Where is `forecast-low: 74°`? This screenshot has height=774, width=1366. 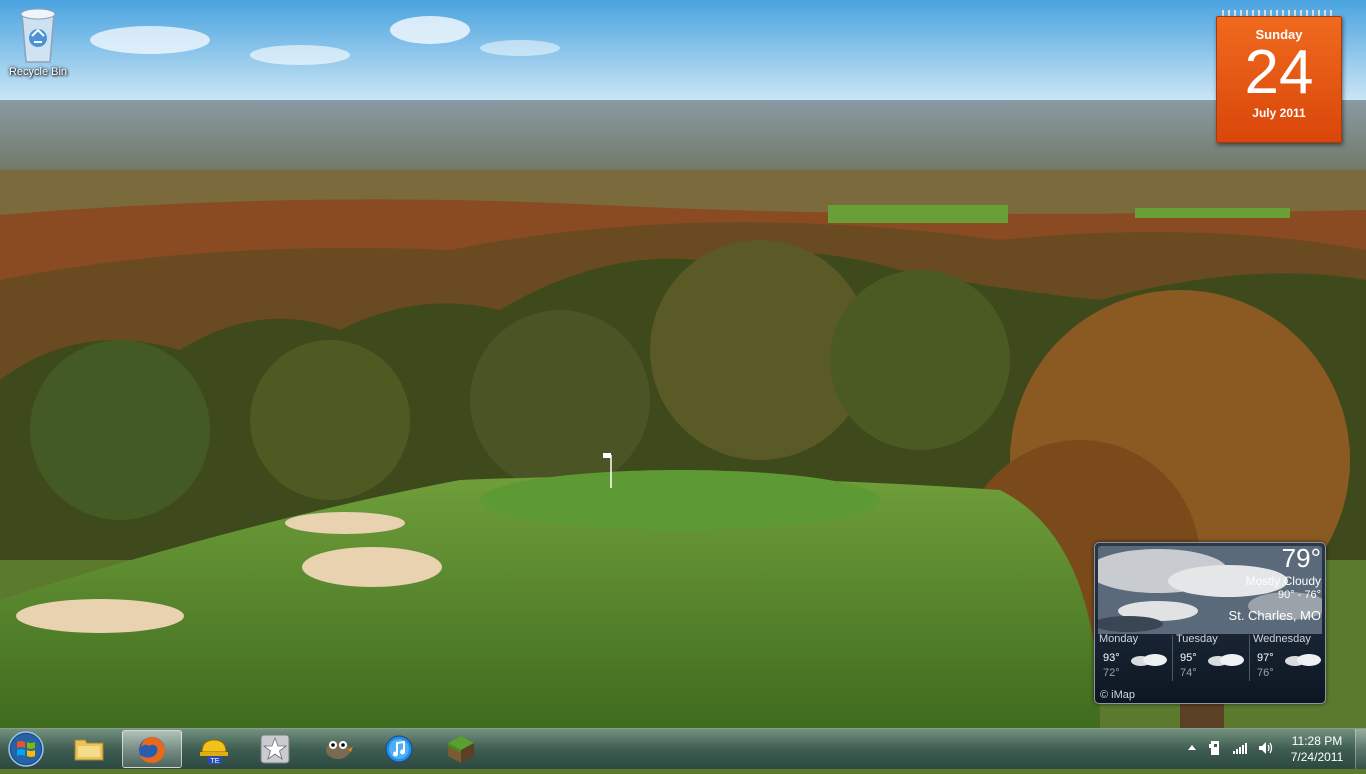 forecast-low: 74° is located at coordinates (1188, 673).